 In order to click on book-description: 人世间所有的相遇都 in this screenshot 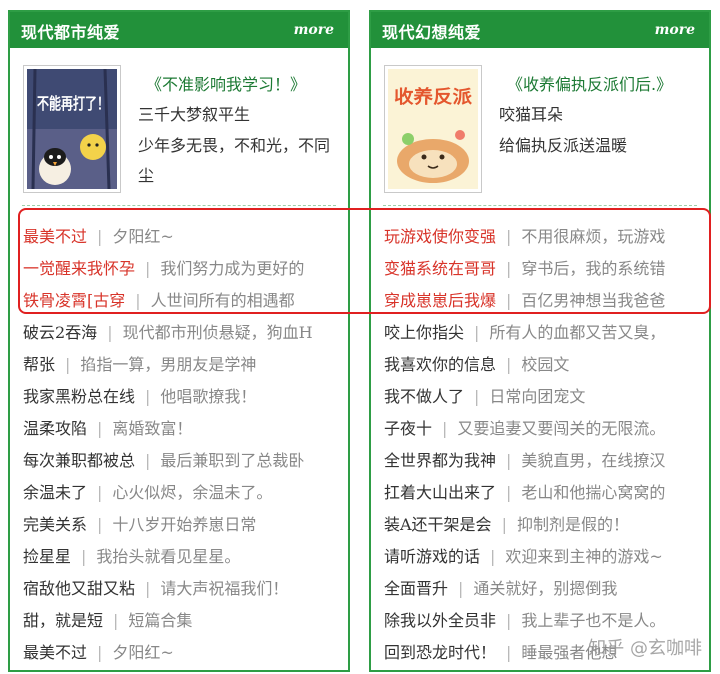, I will do `click(222, 300)`.